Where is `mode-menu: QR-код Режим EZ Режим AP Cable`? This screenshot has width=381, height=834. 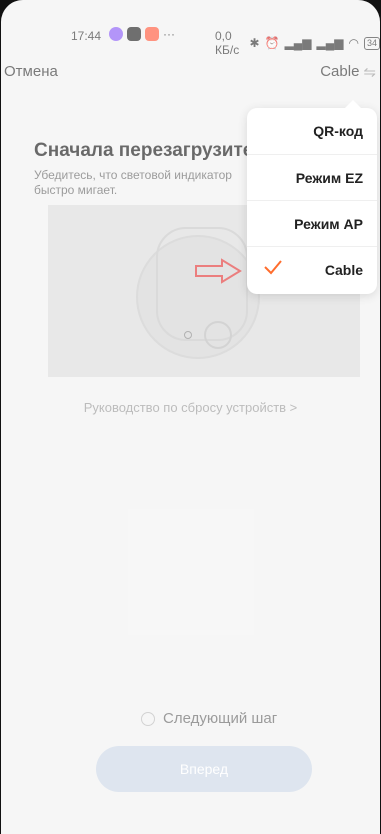 mode-menu: QR-код Режим EZ Режим AP Cable is located at coordinates (312, 197).